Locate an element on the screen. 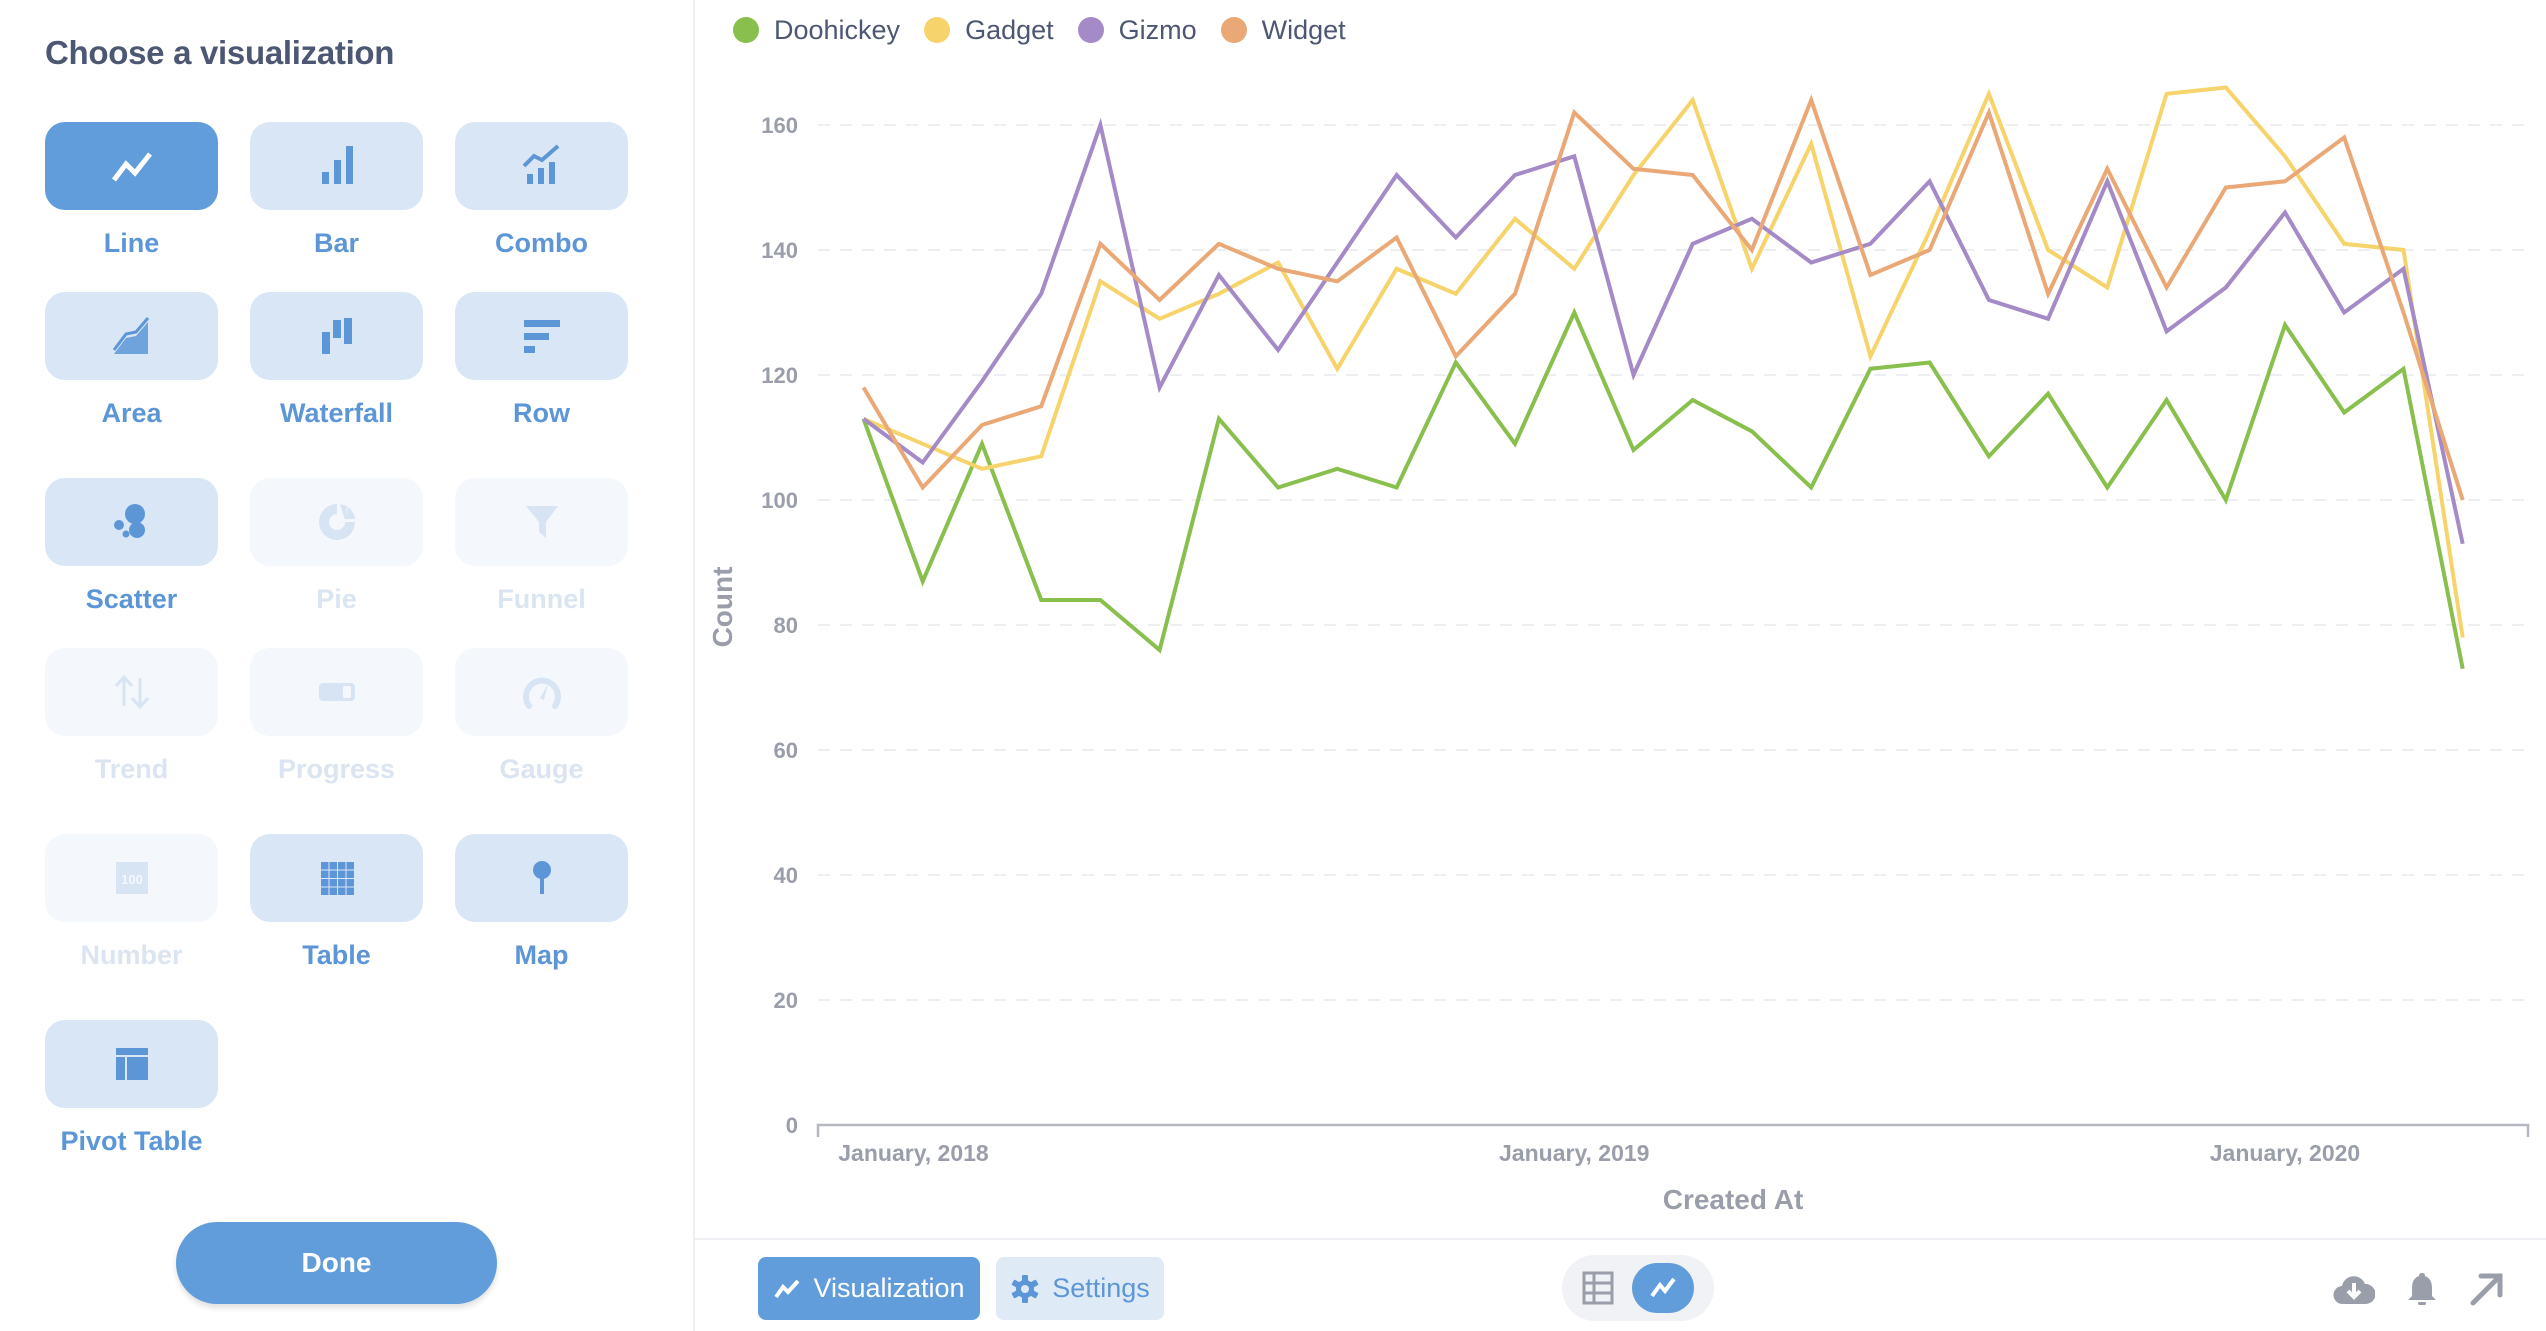  y-tick-label: 120 is located at coordinates (779, 375).